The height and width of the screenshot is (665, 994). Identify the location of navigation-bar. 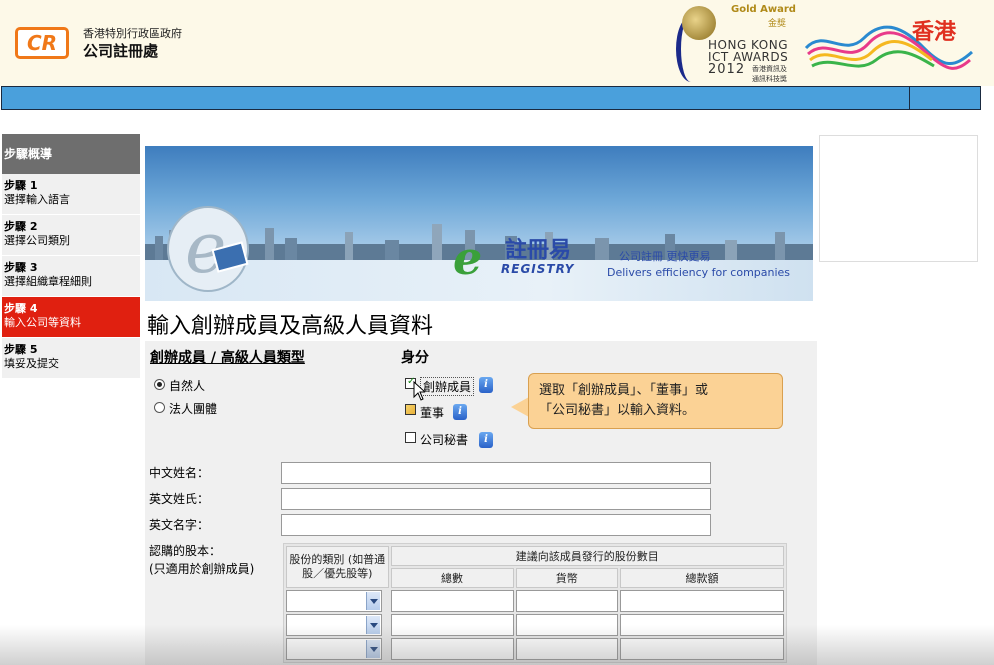
(491, 98).